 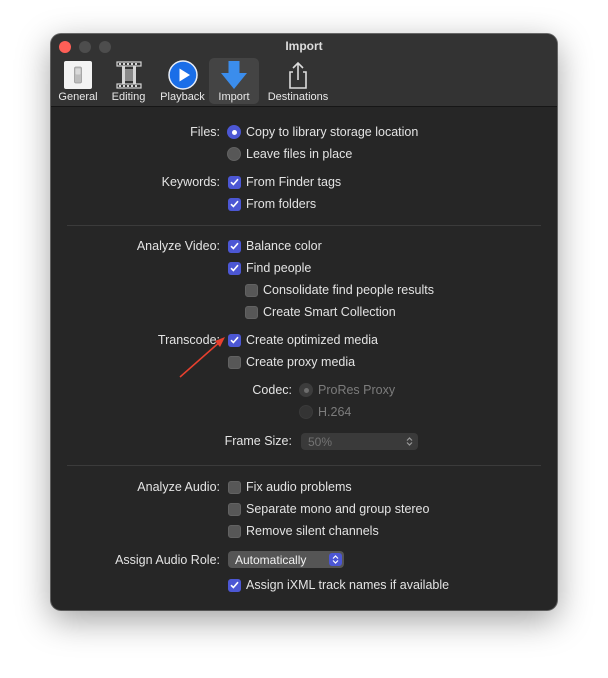 I want to click on assign-ixml-track-names-label: Assign iXML track names if available, so click(x=348, y=585).